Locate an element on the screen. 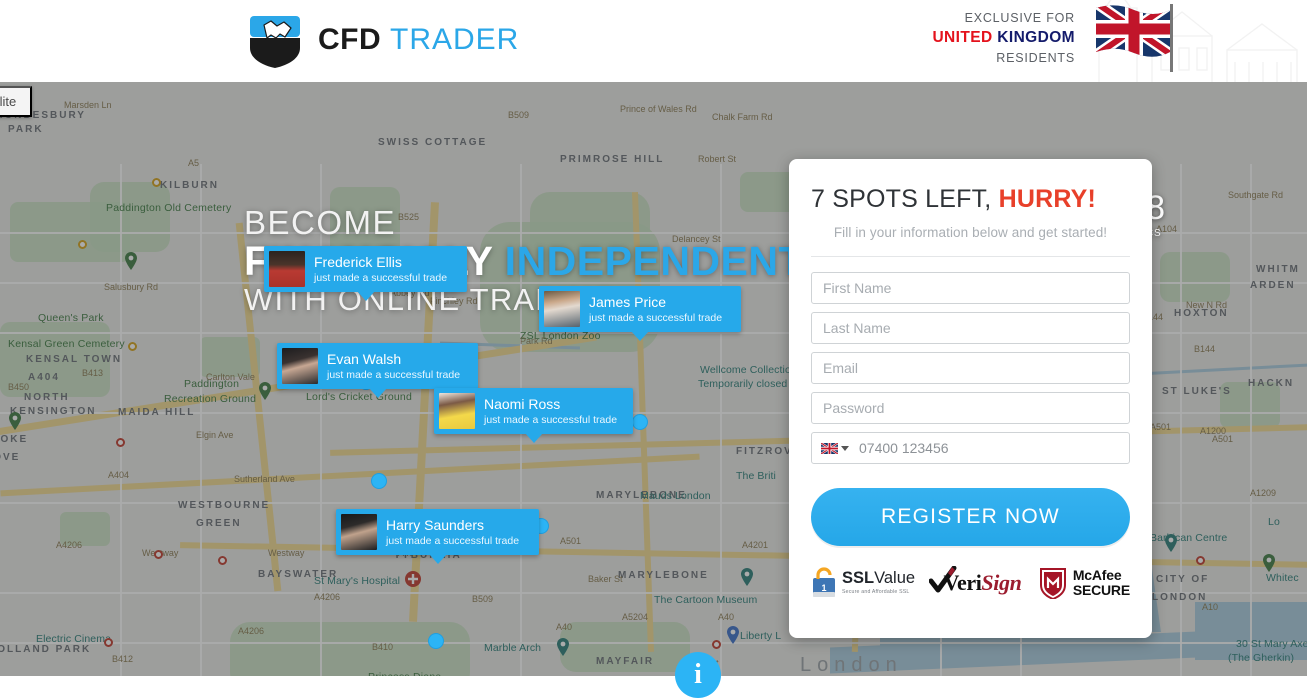 Image resolution: width=1307 pixels, height=698 pixels. last-name-input is located at coordinates (970, 328).